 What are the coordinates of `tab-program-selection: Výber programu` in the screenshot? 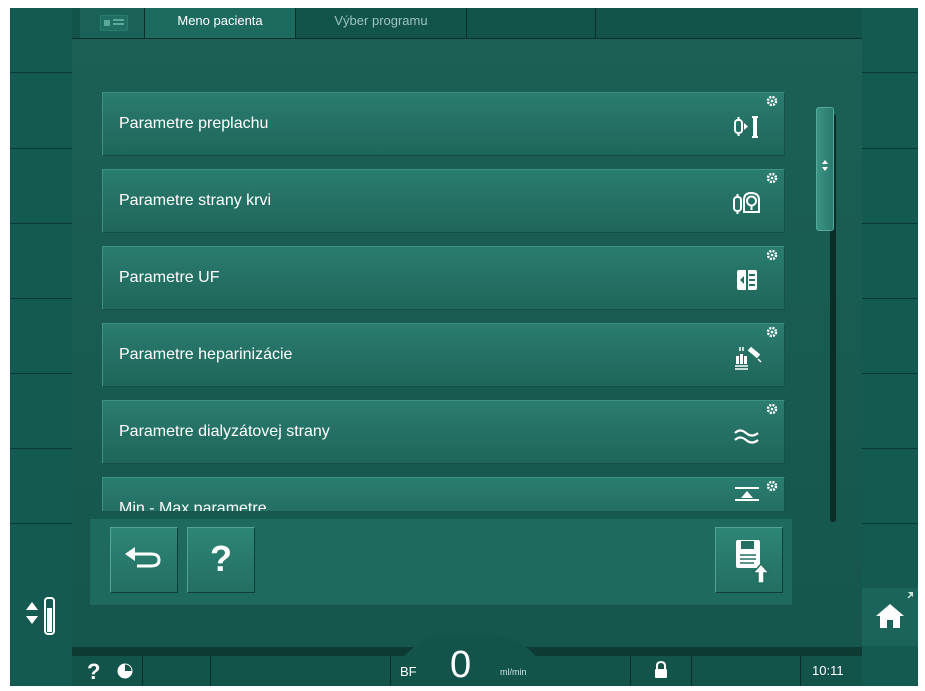 It's located at (381, 23).